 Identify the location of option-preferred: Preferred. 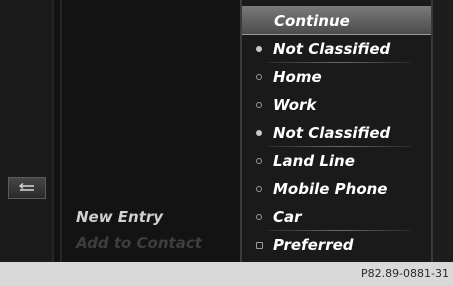
(336, 245).